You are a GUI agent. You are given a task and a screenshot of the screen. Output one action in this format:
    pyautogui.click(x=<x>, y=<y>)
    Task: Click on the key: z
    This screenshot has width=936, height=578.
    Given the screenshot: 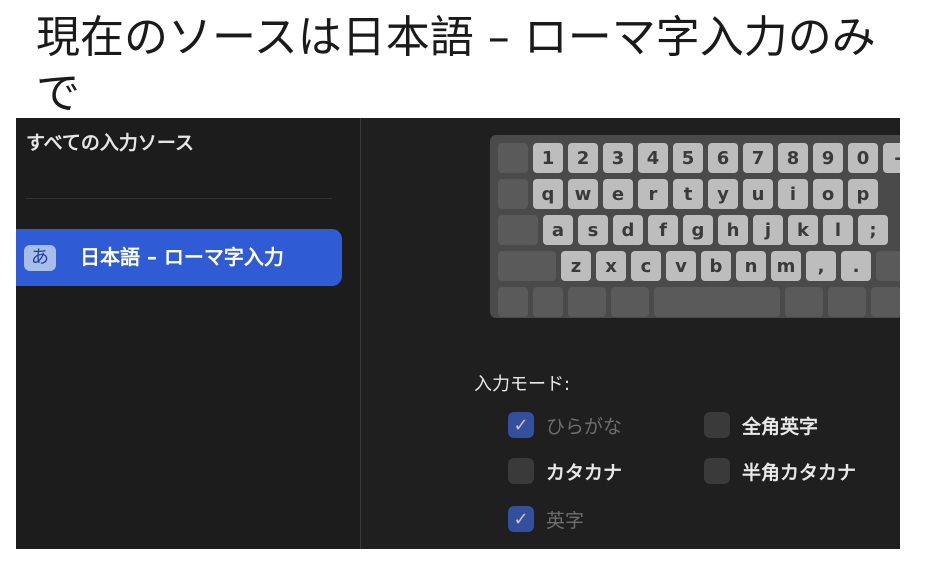 What is the action you would take?
    pyautogui.click(x=576, y=266)
    